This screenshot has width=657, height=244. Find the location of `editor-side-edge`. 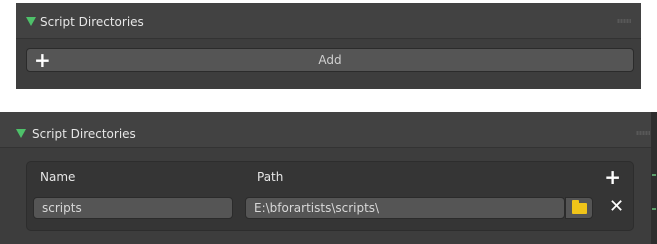

editor-side-edge is located at coordinates (654, 178).